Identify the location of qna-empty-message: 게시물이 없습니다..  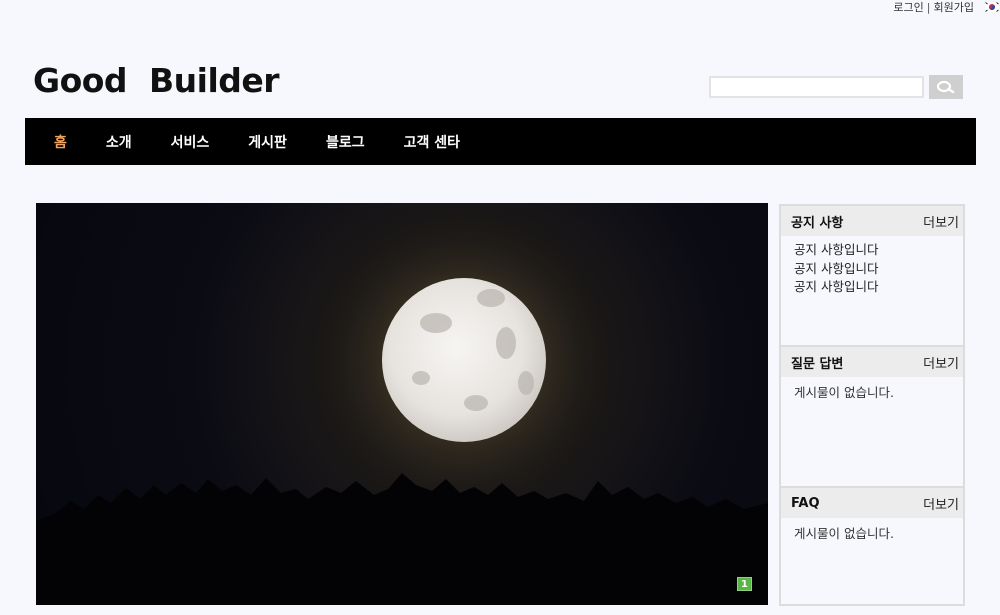
(844, 392).